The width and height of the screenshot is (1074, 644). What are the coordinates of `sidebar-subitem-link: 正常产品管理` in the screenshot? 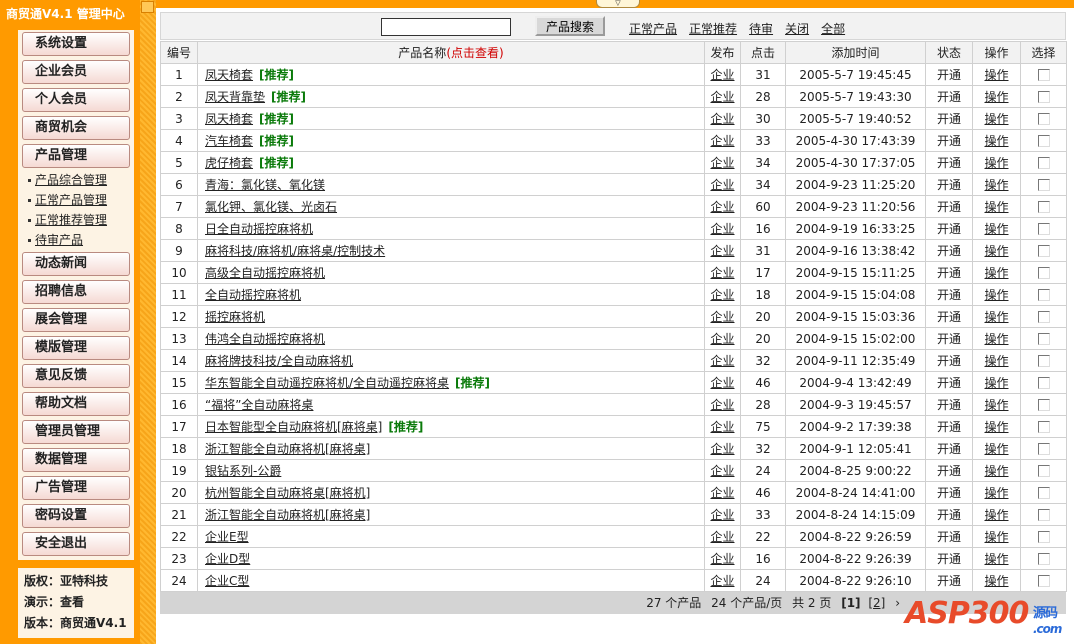 It's located at (71, 200).